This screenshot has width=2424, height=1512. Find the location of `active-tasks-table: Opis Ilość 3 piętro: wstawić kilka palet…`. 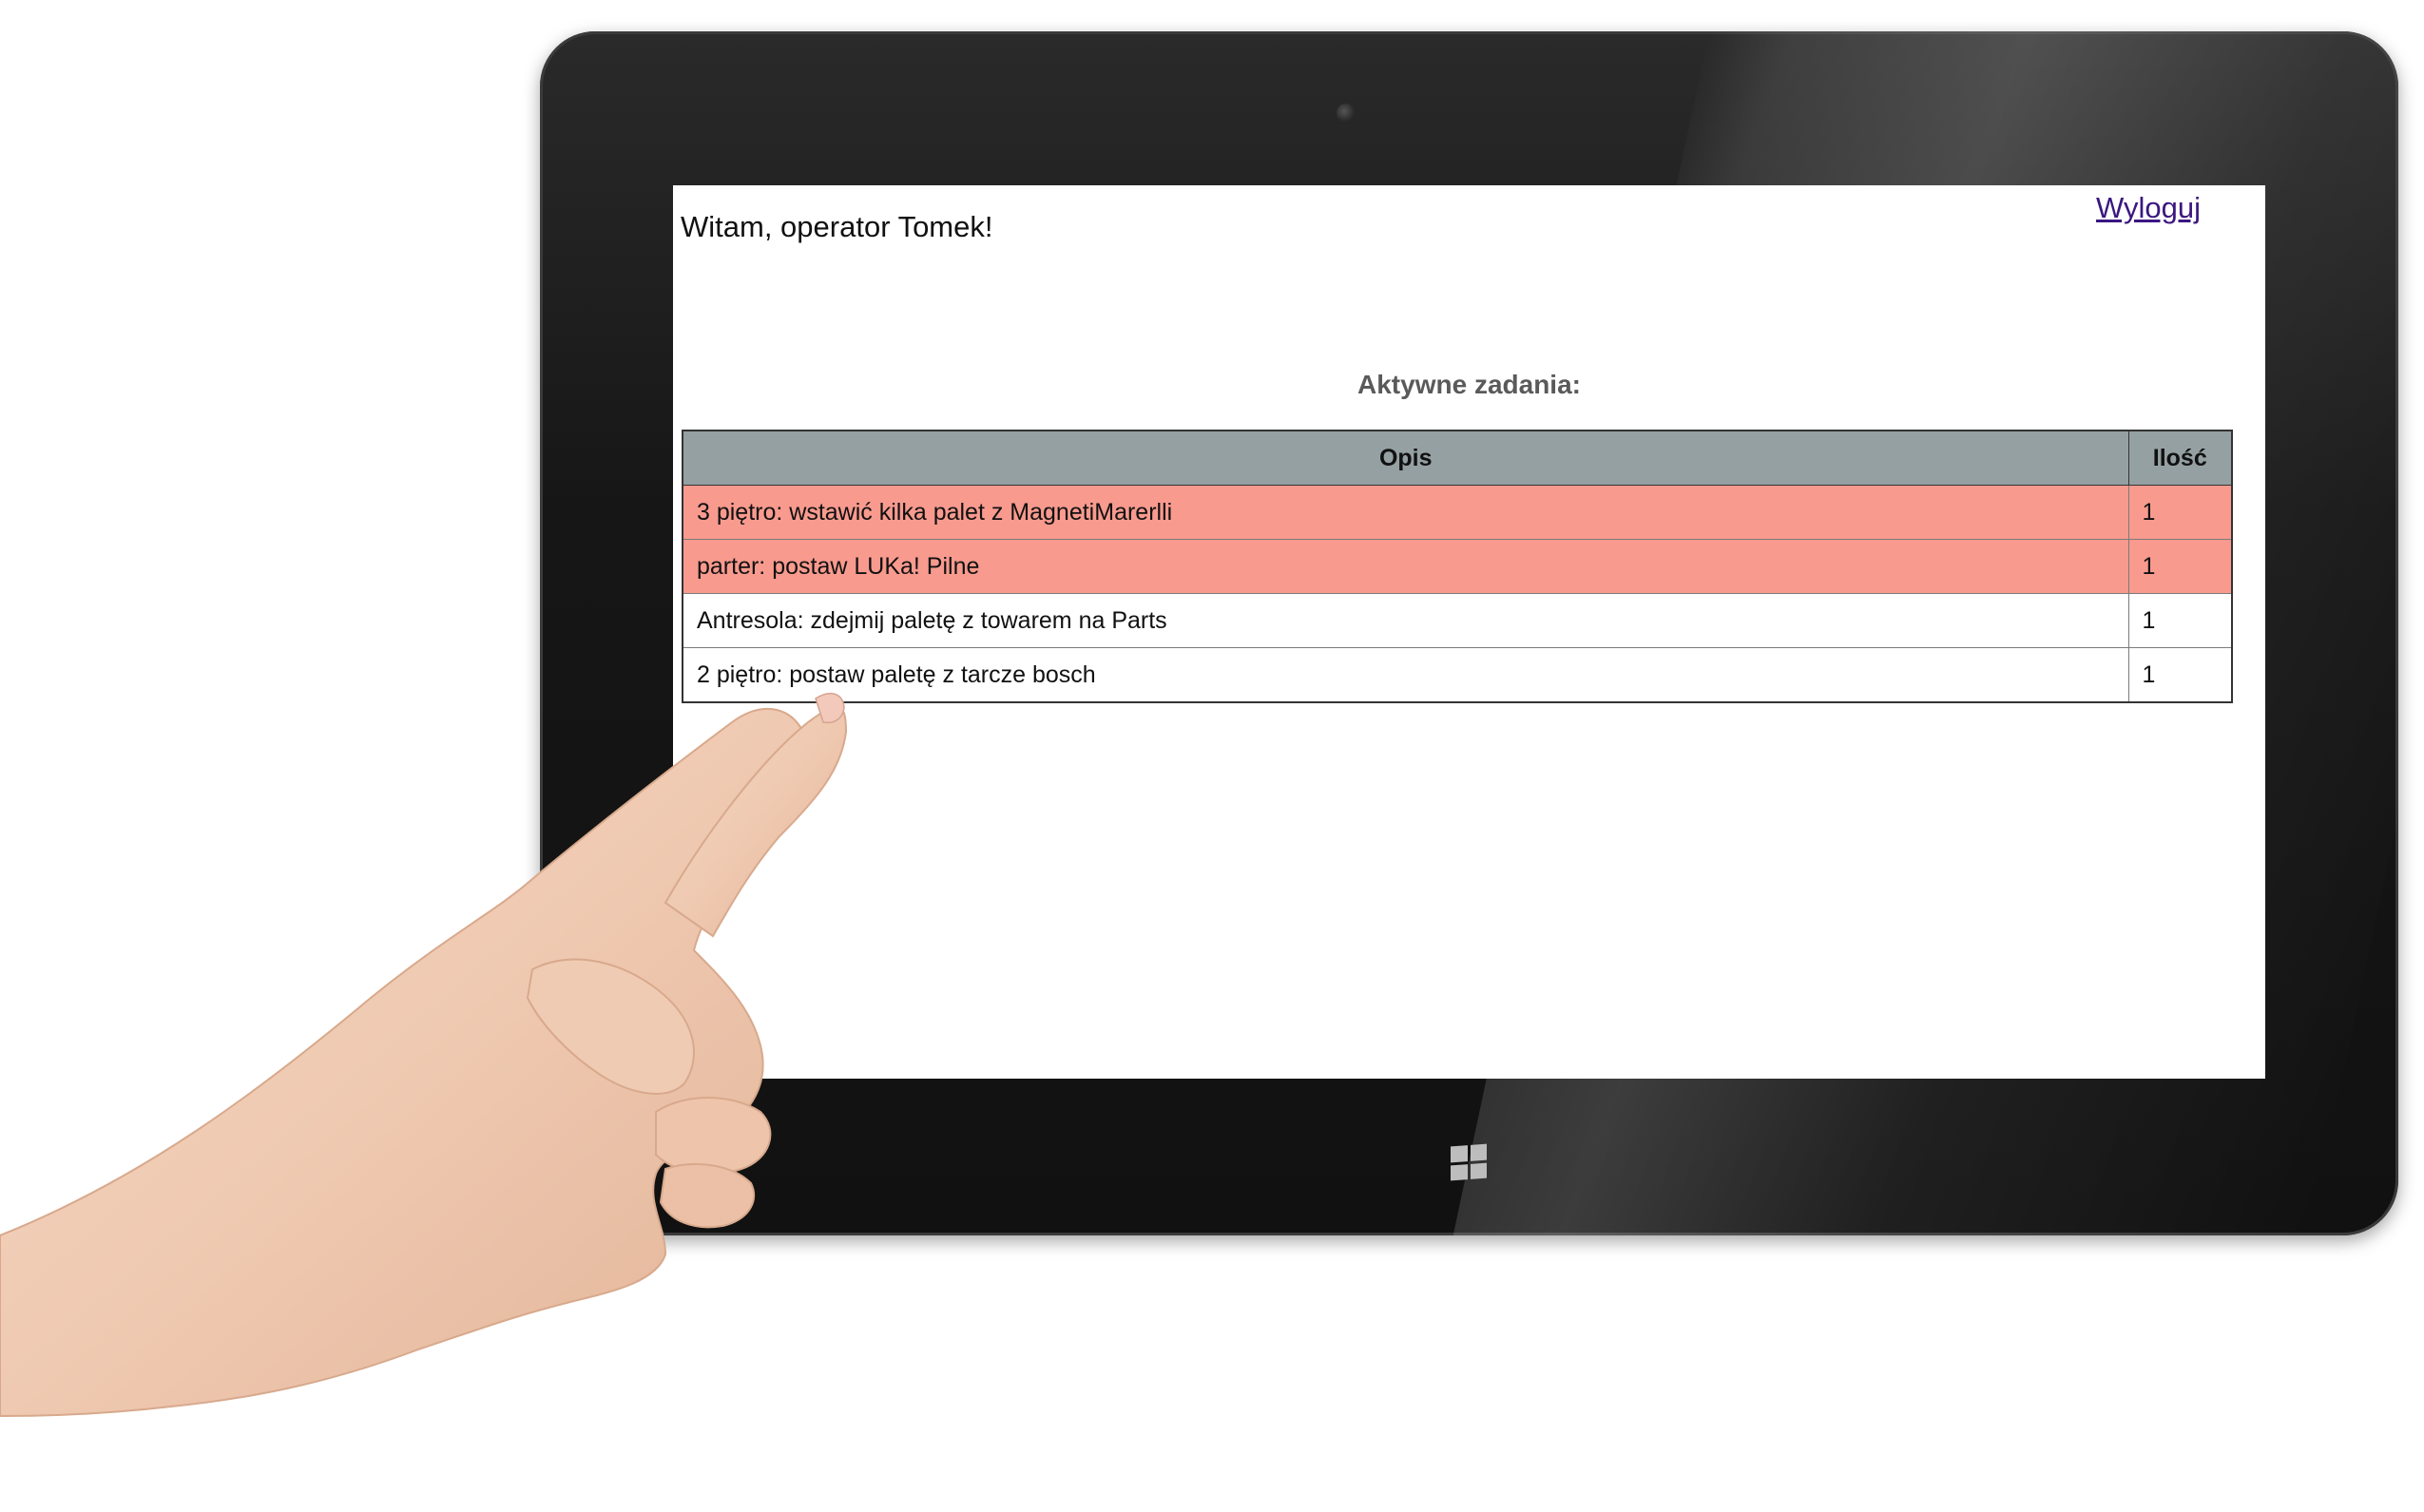

active-tasks-table: Opis Ilość 3 piętro: wstawić kilka palet… is located at coordinates (1457, 566).